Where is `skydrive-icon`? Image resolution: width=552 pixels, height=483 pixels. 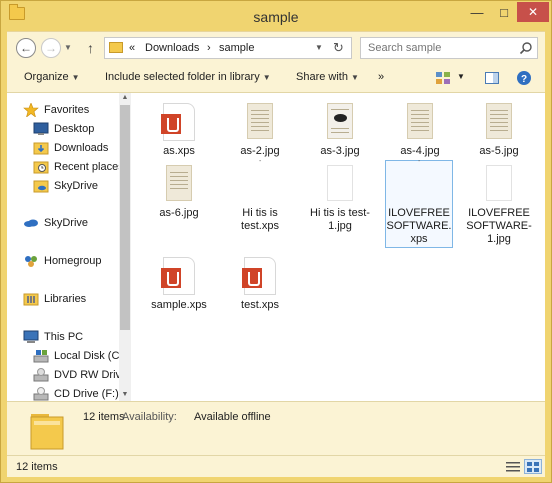
skydrive-icon is located at coordinates (31, 223).